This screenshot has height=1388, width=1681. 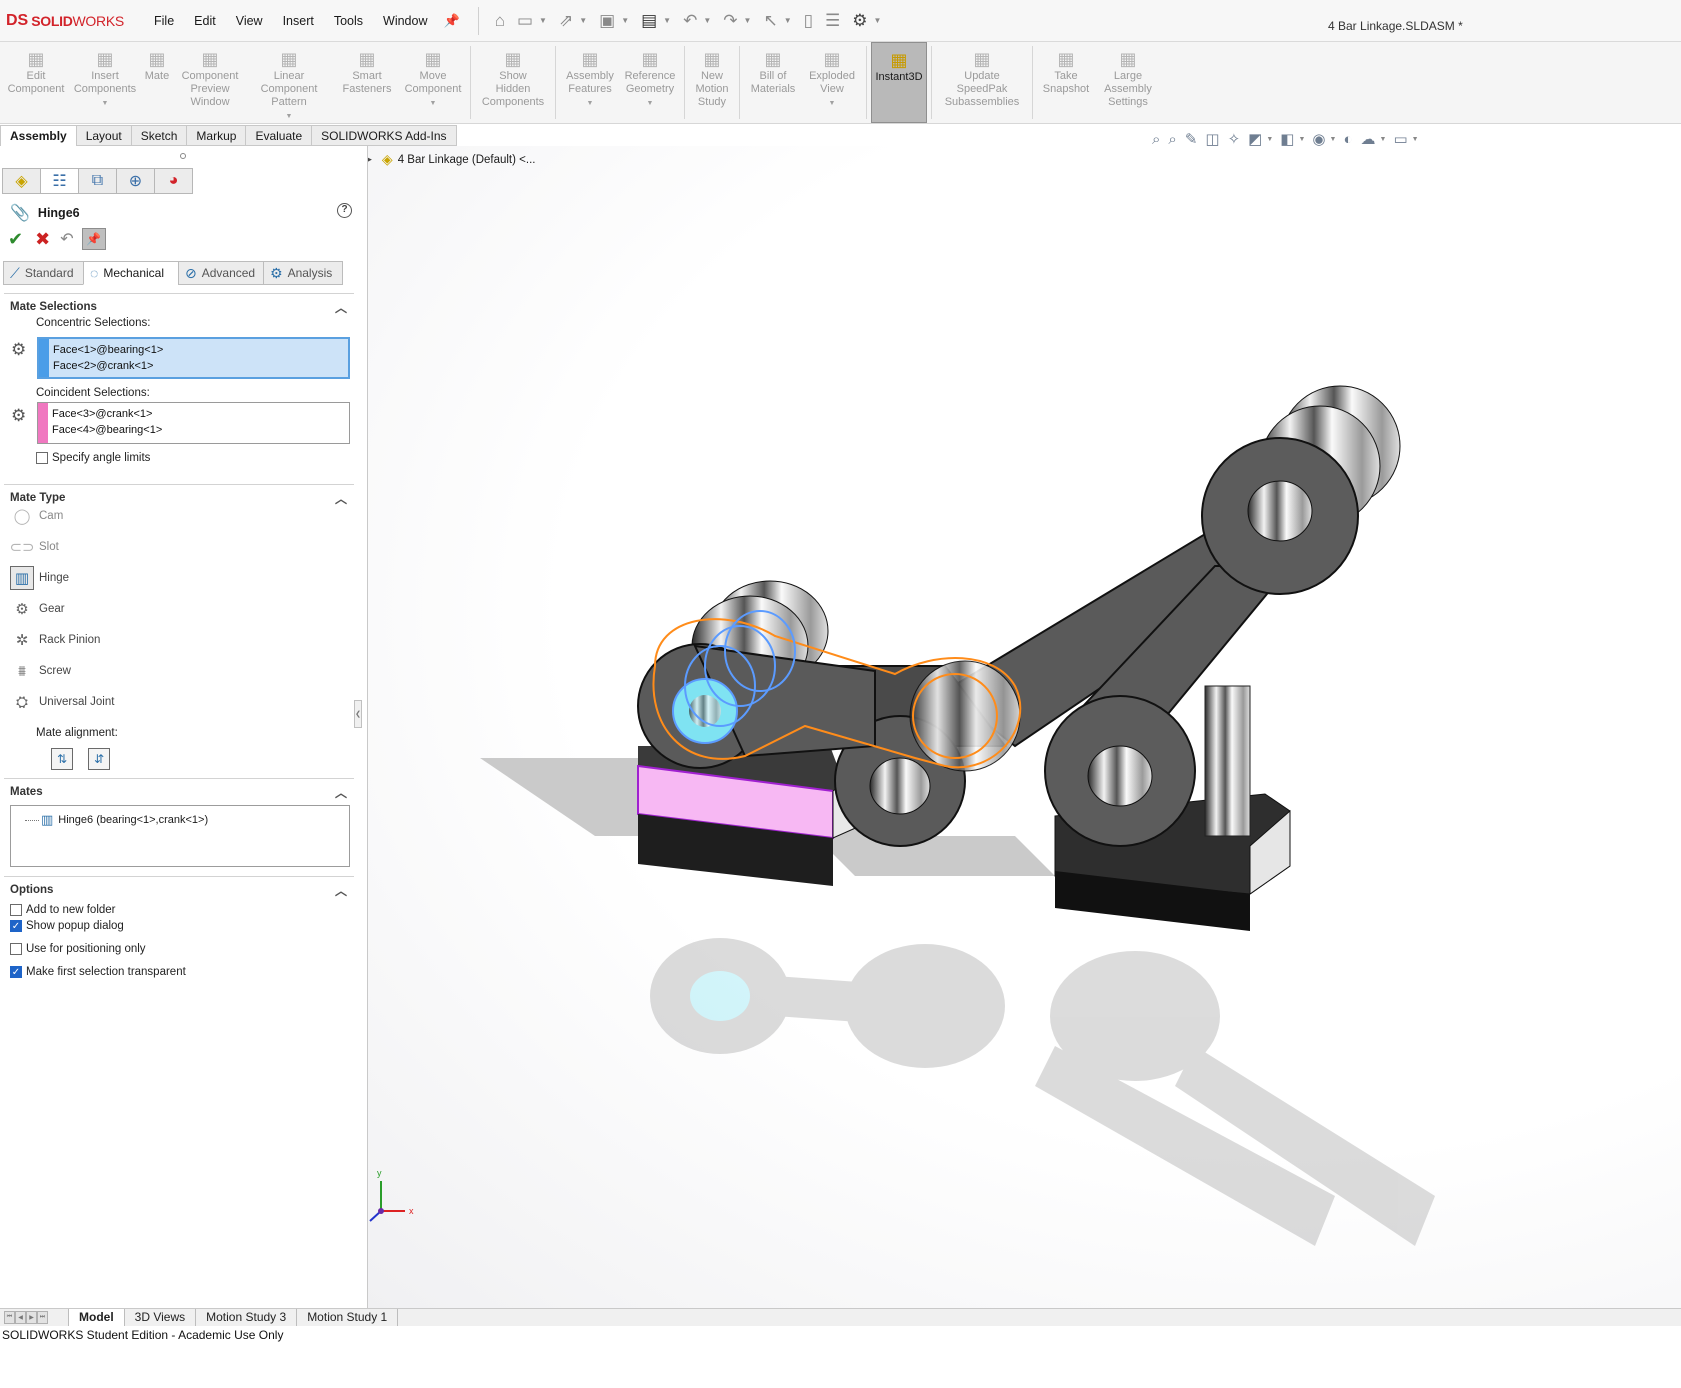 I want to click on add-to-new-folder-checkbox: Add to new folder, so click(x=63, y=910).